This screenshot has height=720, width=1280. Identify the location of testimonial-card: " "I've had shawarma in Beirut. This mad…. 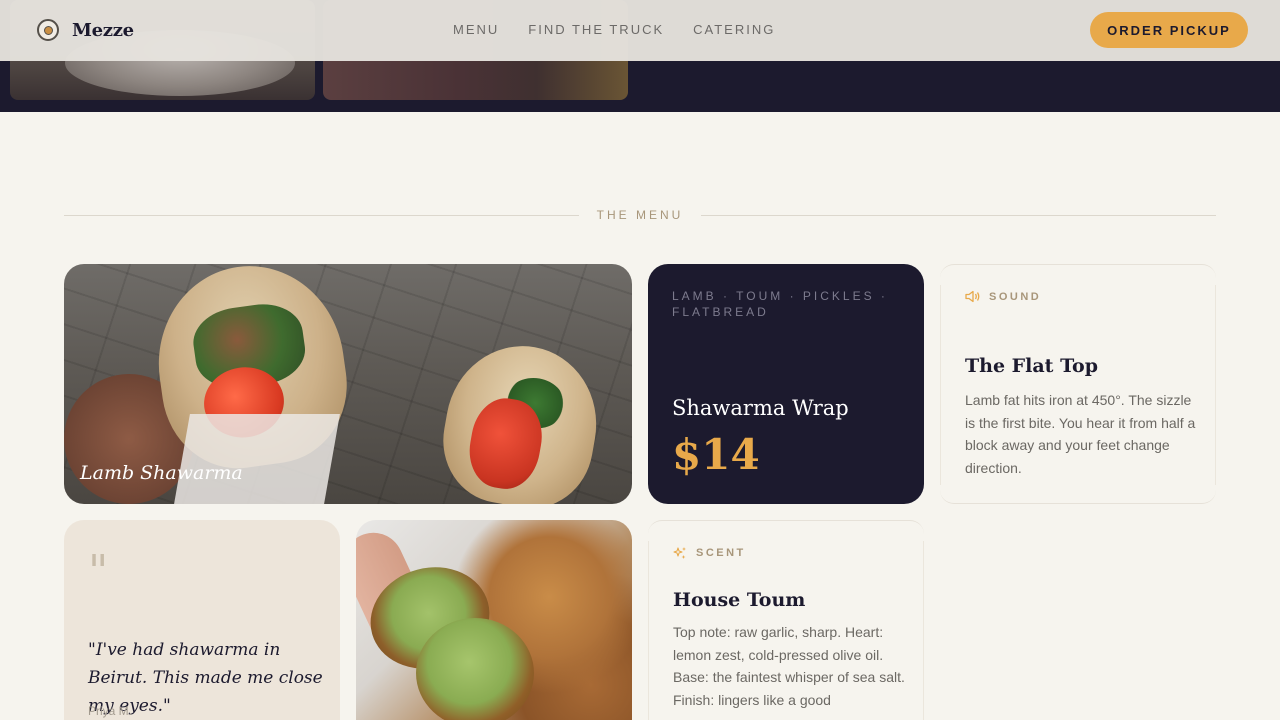
(202, 620).